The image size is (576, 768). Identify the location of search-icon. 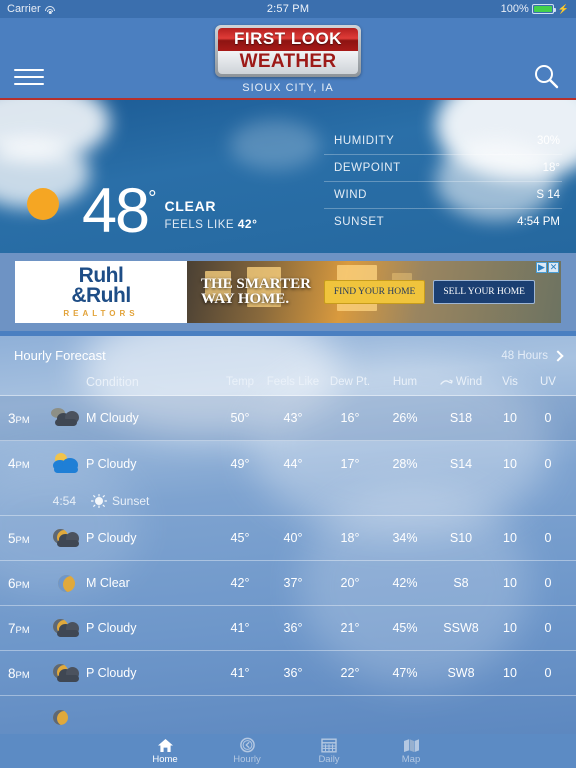
(546, 76).